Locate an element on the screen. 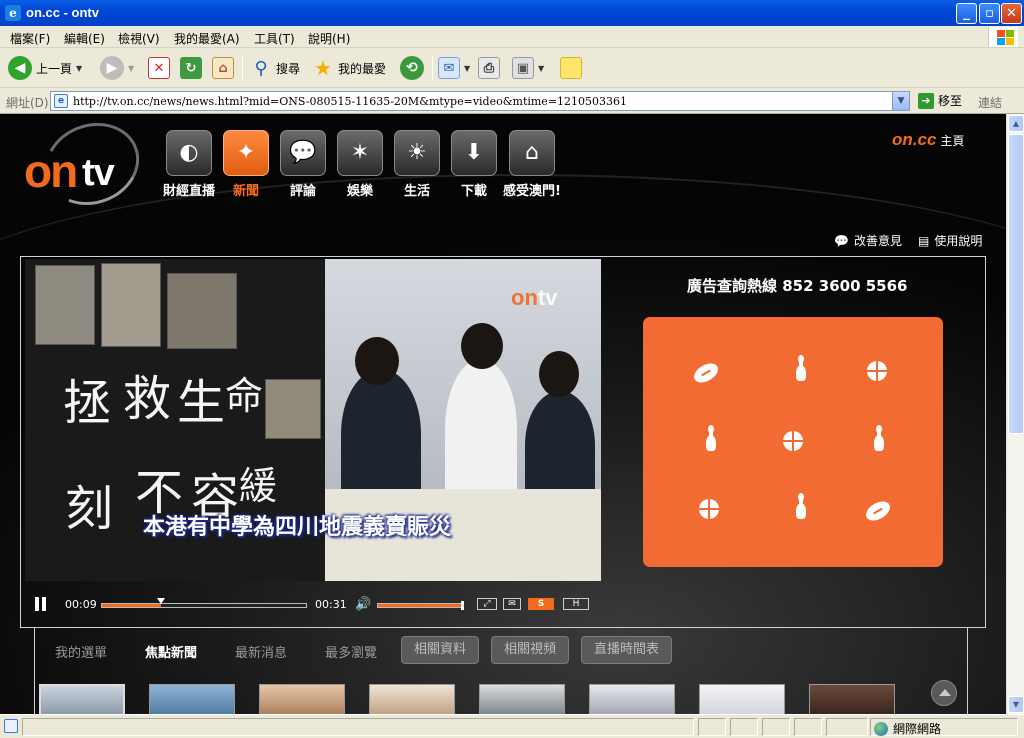  logo-on-text: on is located at coordinates (51, 171).